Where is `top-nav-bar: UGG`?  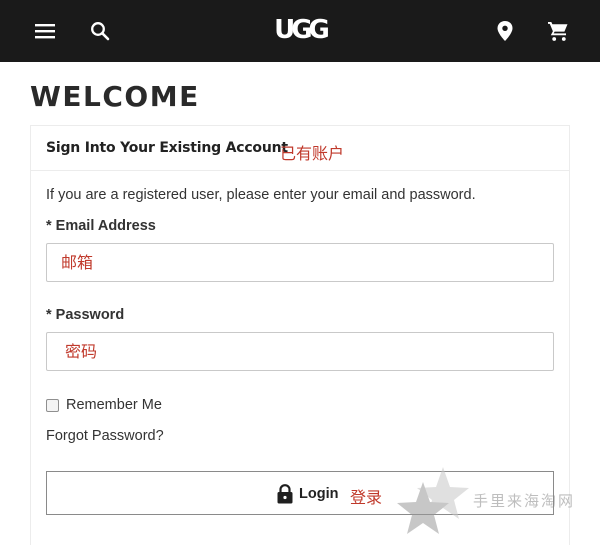 top-nav-bar: UGG is located at coordinates (300, 31).